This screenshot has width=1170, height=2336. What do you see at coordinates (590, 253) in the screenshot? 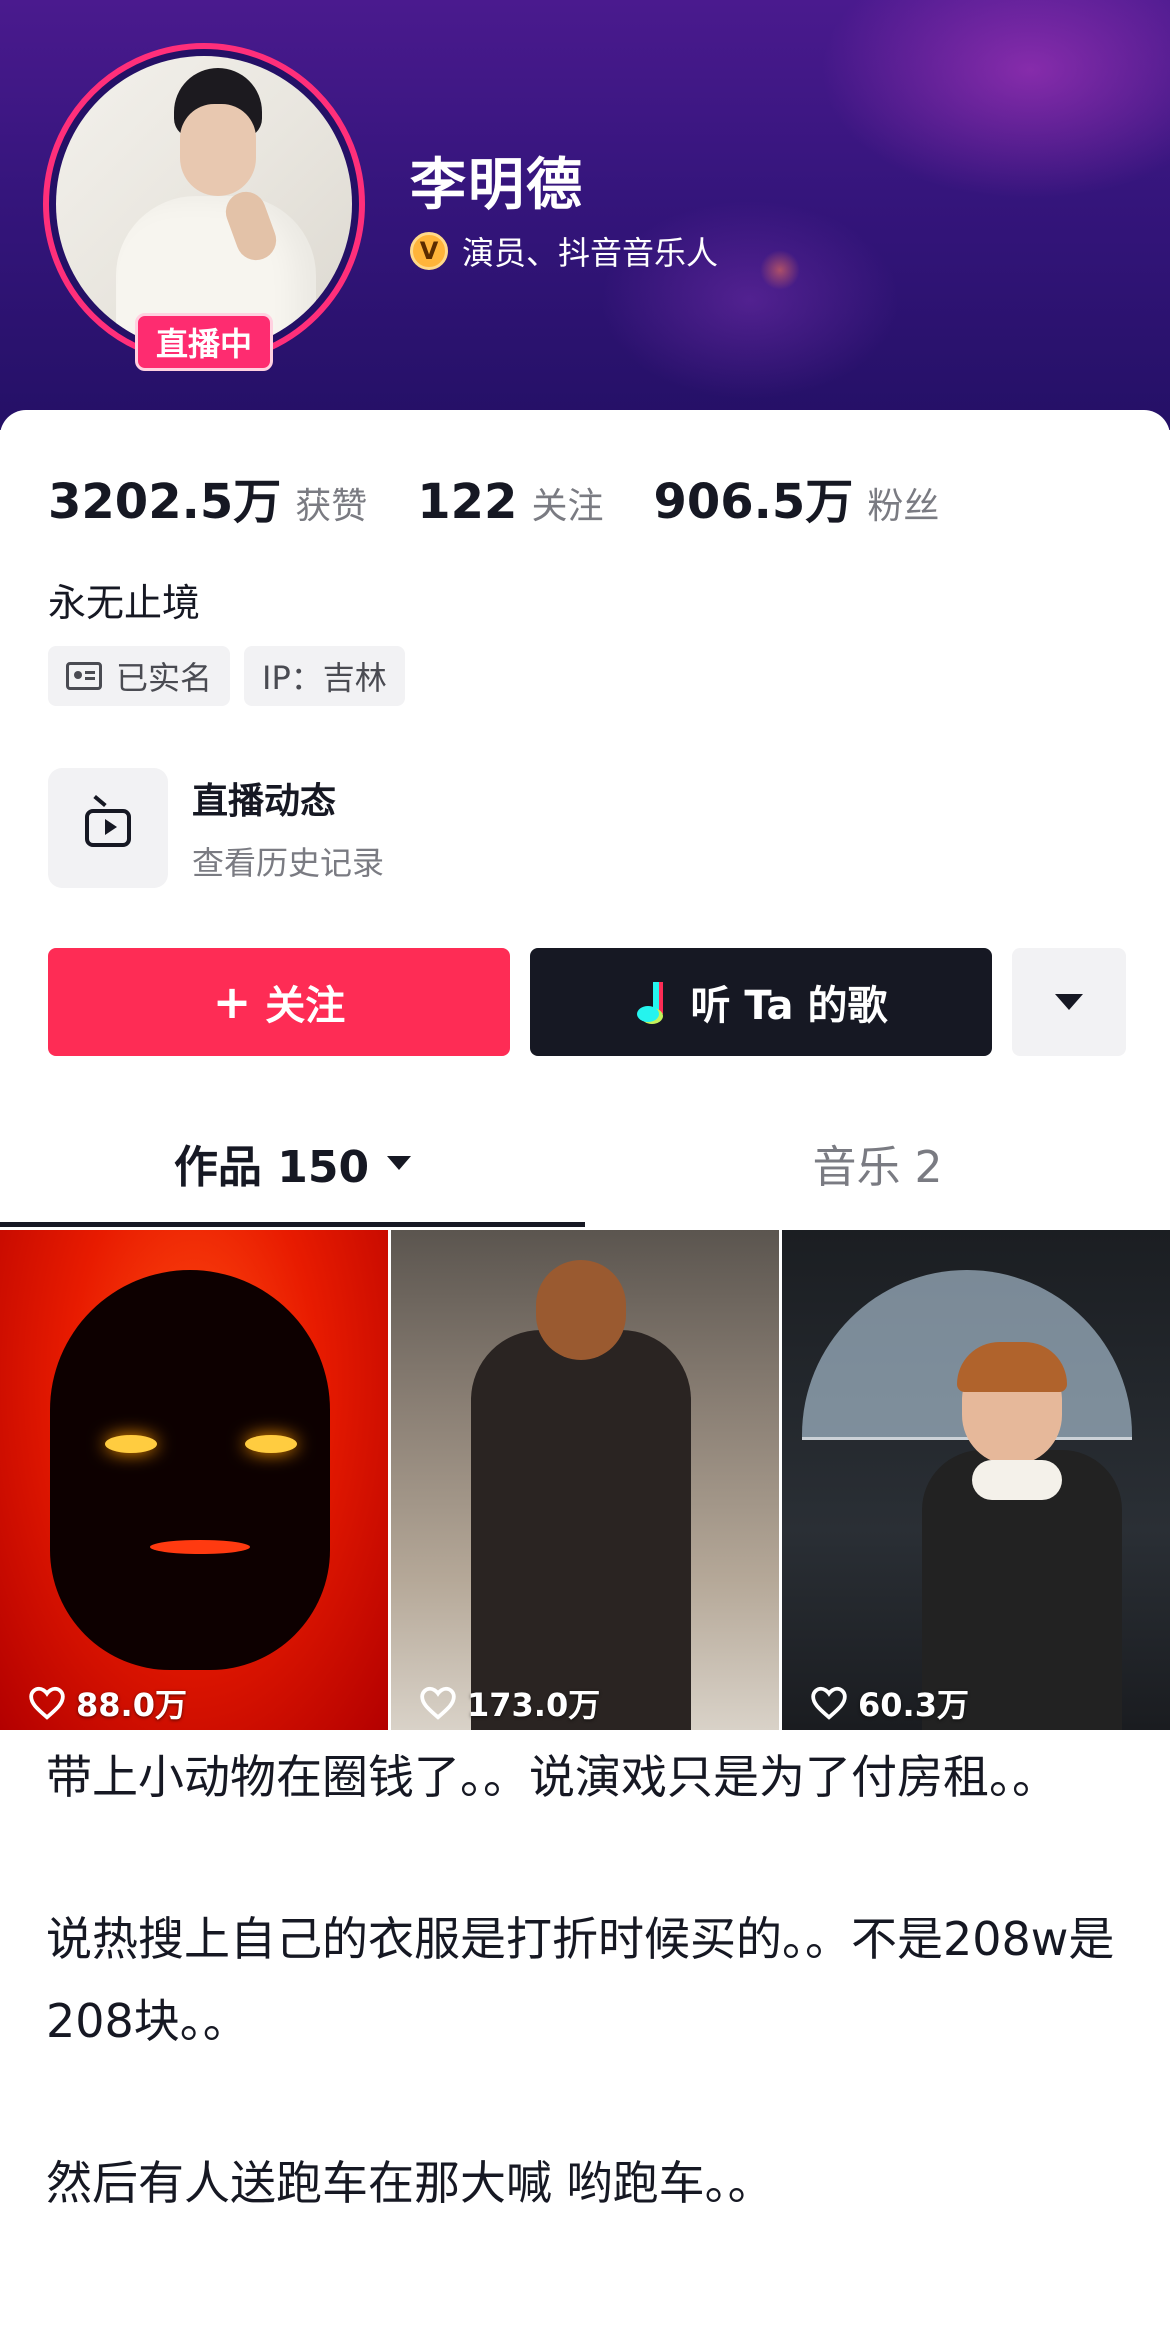
I see `verification-text: 演员、抖音音乐人` at bounding box center [590, 253].